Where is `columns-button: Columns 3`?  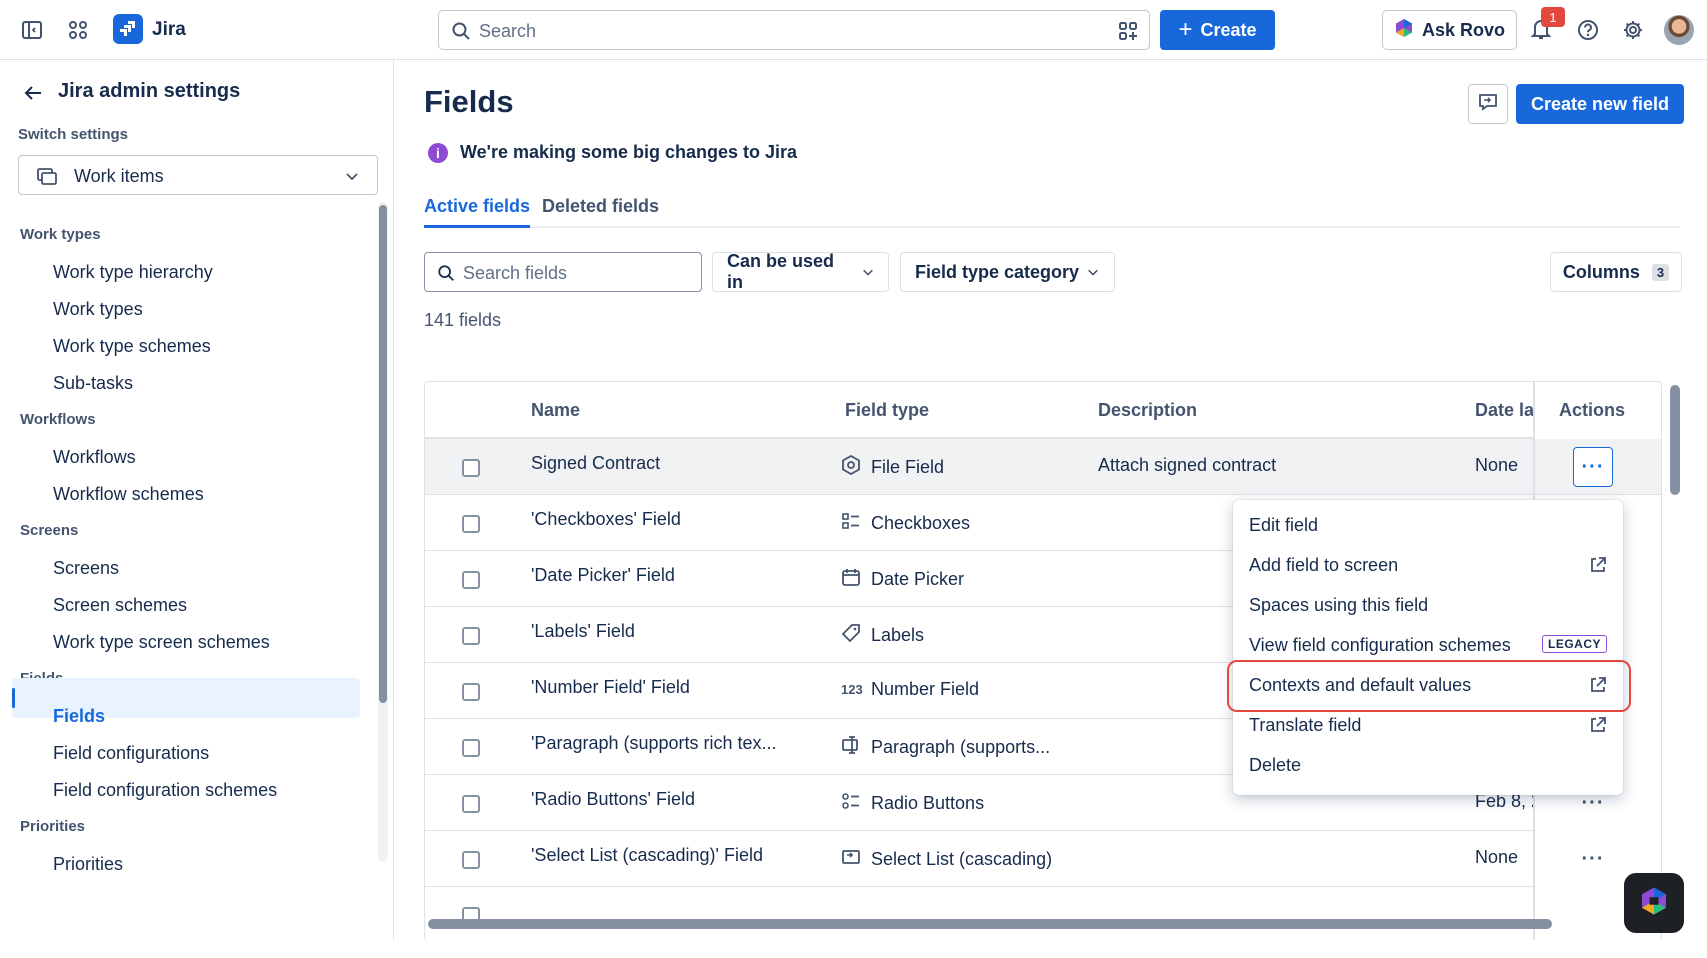
columns-button: Columns 3 is located at coordinates (1616, 272).